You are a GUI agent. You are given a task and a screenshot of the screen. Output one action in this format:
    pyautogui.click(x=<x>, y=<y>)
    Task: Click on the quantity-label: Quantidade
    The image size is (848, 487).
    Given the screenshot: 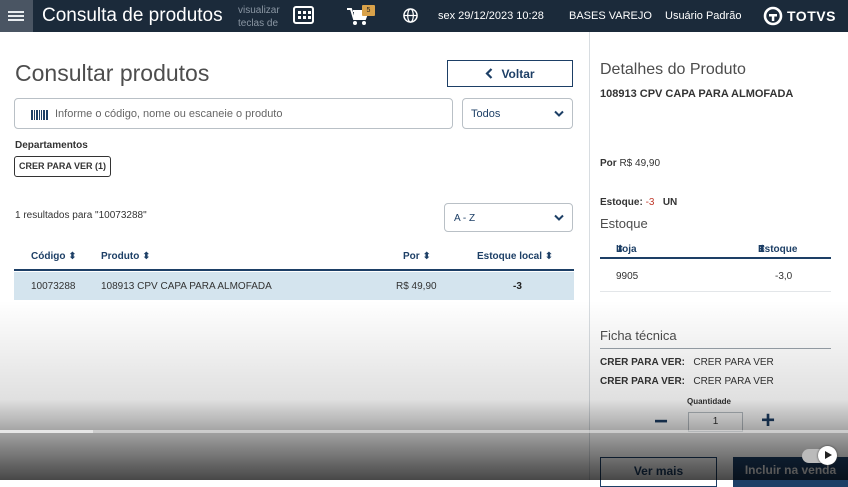 What is the action you would take?
    pyautogui.click(x=709, y=401)
    